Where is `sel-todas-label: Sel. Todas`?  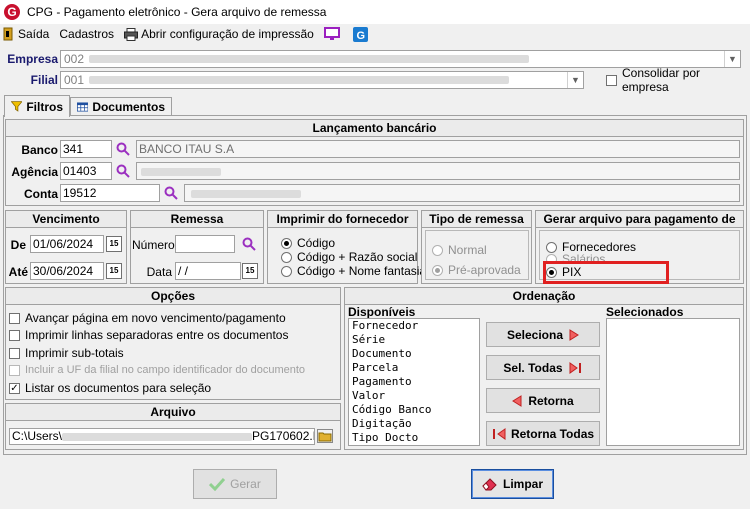
sel-todas-label: Sel. Todas is located at coordinates (533, 367).